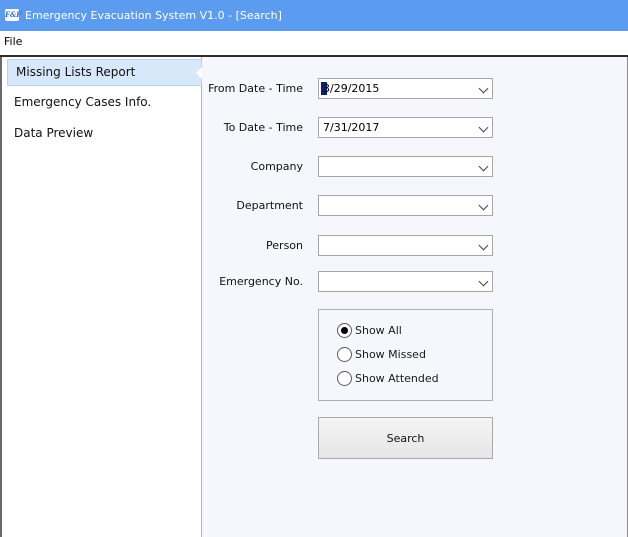 This screenshot has height=537, width=628. I want to click on emergency-no-dropdown, so click(405, 281).